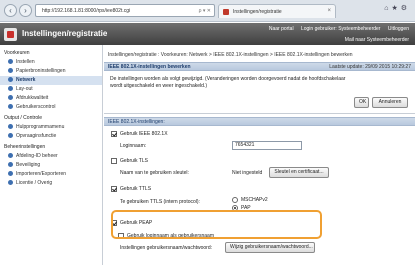 This screenshot has height=265, width=415. What do you see at coordinates (51, 80) in the screenshot?
I see `sidebar-item-netwerk: Netwerk` at bounding box center [51, 80].